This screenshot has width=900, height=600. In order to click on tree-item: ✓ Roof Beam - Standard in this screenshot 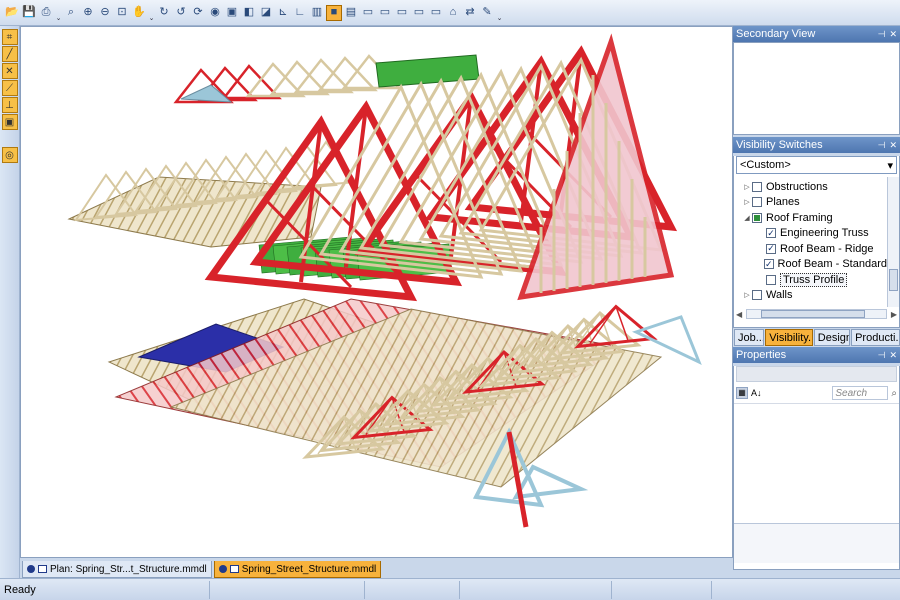, I will do `click(814, 265)`.